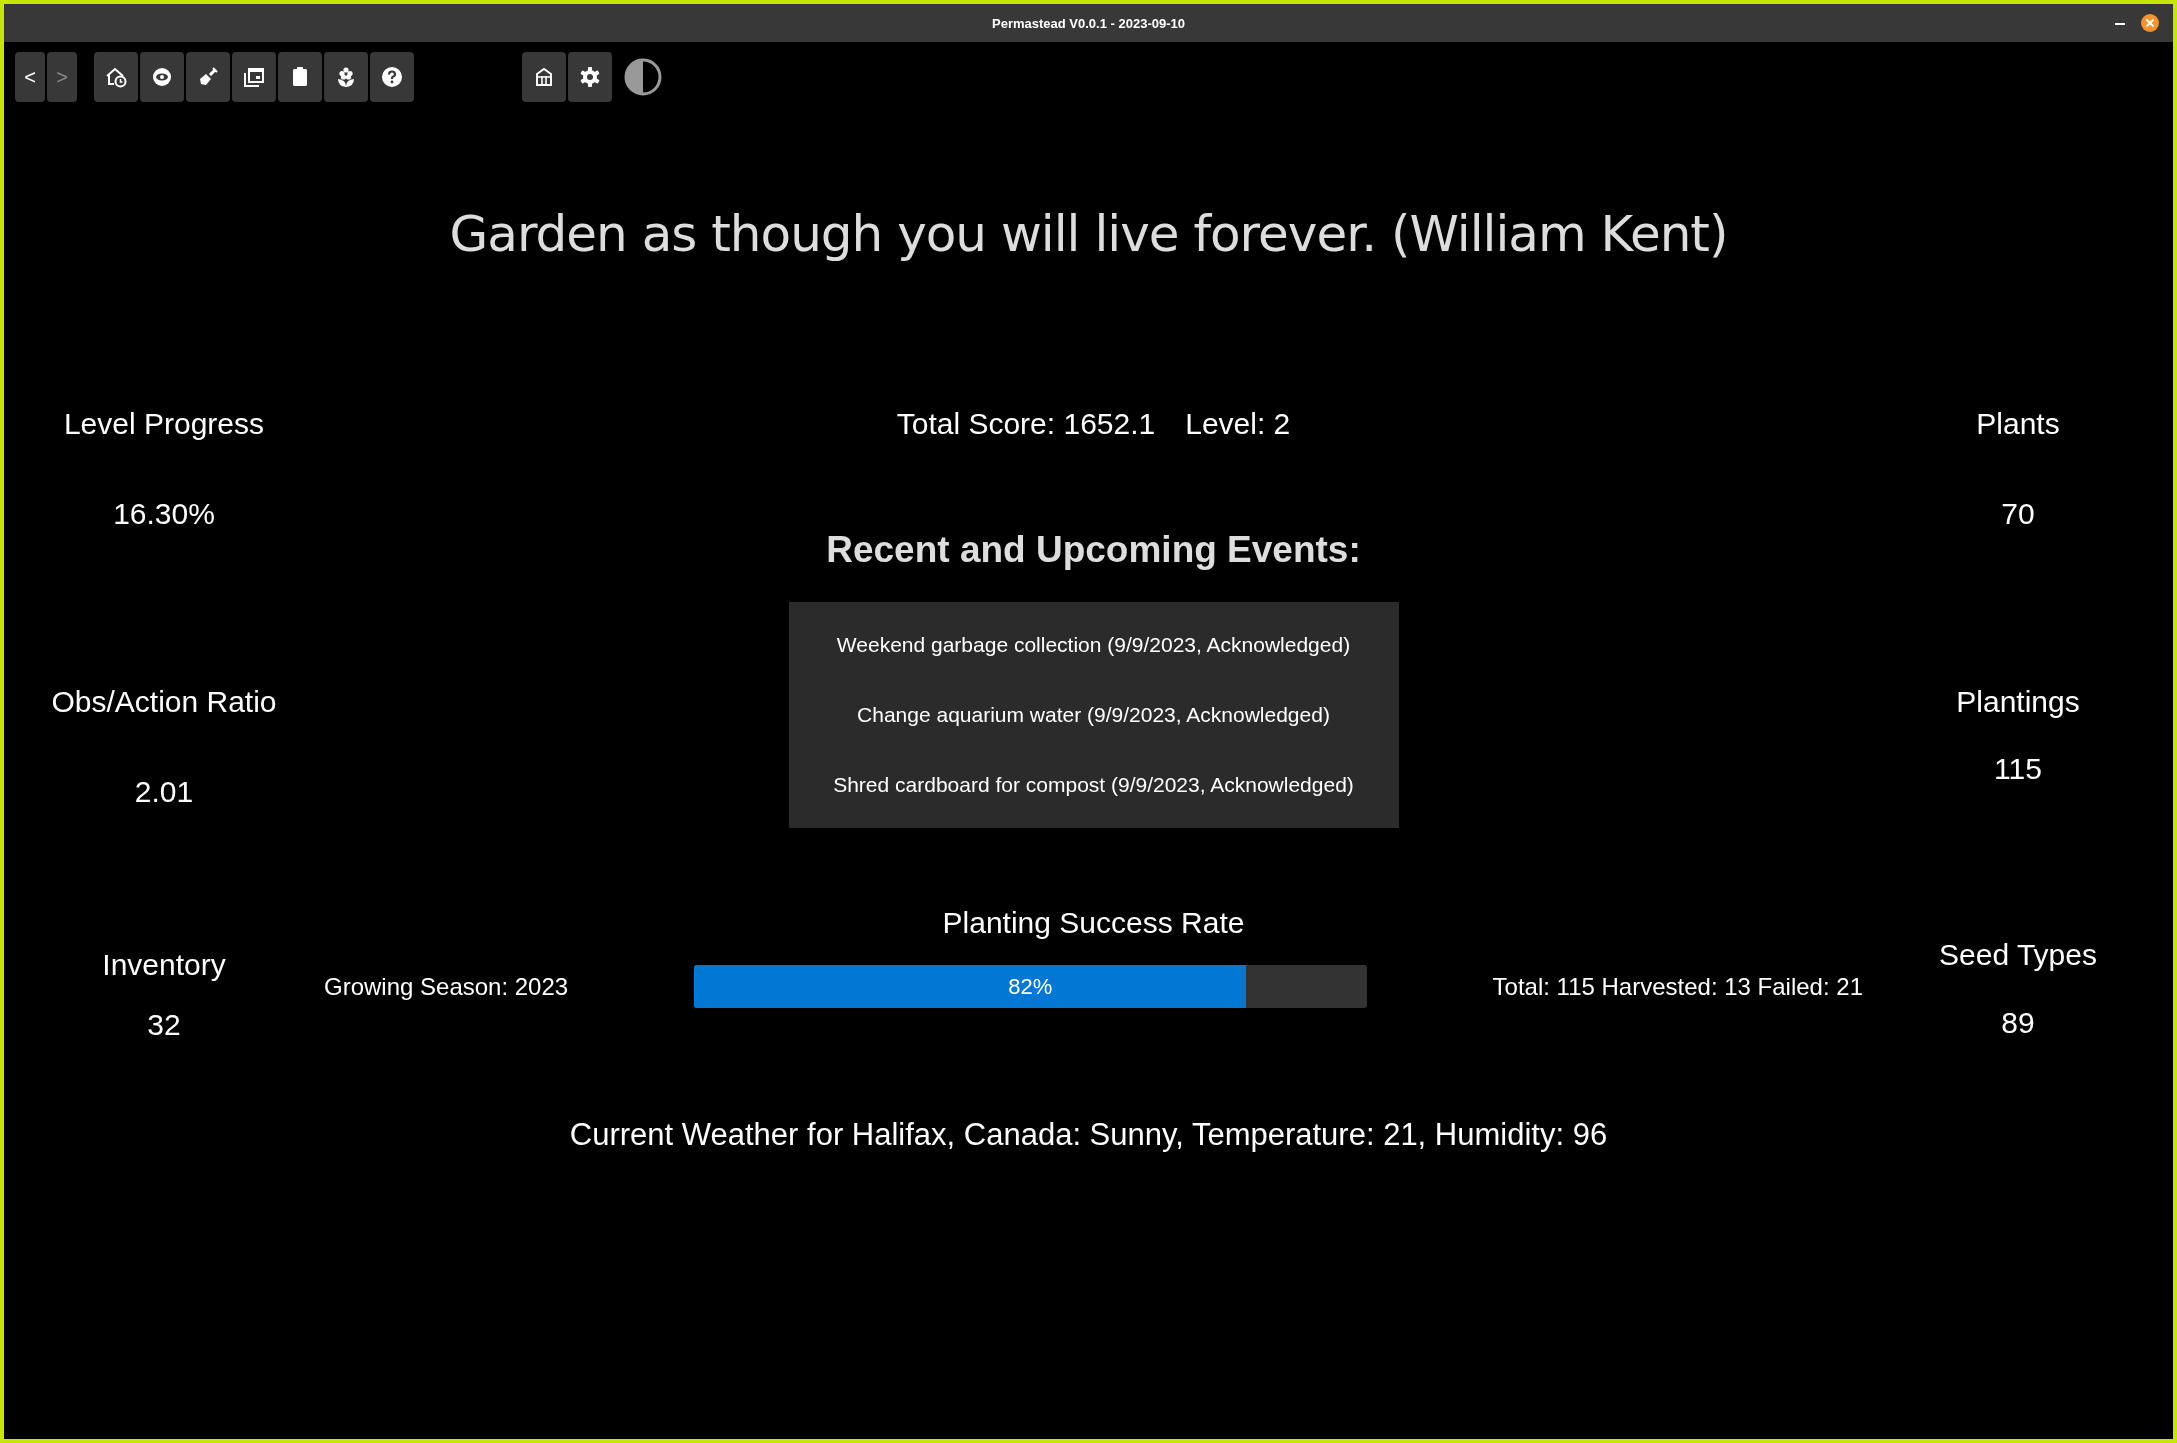 This screenshot has height=1443, width=2177. I want to click on success-rate-title: Planting Success Rate, so click(1093, 923).